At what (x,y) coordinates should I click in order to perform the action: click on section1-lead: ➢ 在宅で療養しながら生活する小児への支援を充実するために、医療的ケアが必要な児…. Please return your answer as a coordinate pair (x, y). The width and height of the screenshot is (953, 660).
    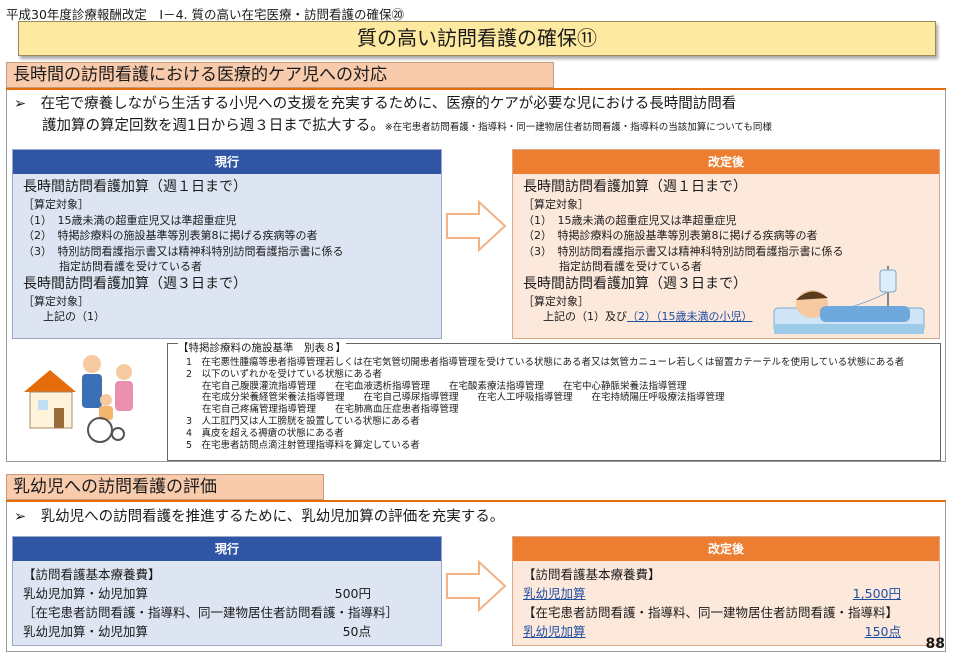
    Looking at the image, I should click on (479, 116).